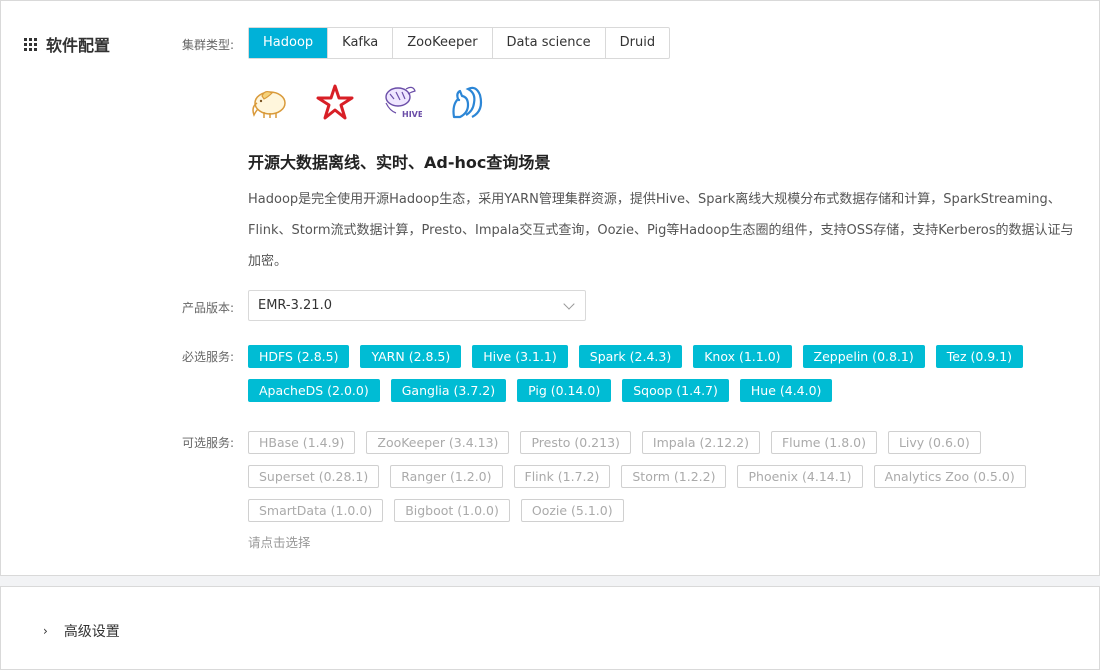 The width and height of the screenshot is (1100, 670). What do you see at coordinates (299, 356) in the screenshot?
I see `service-tag: HDFS (2.8.5)` at bounding box center [299, 356].